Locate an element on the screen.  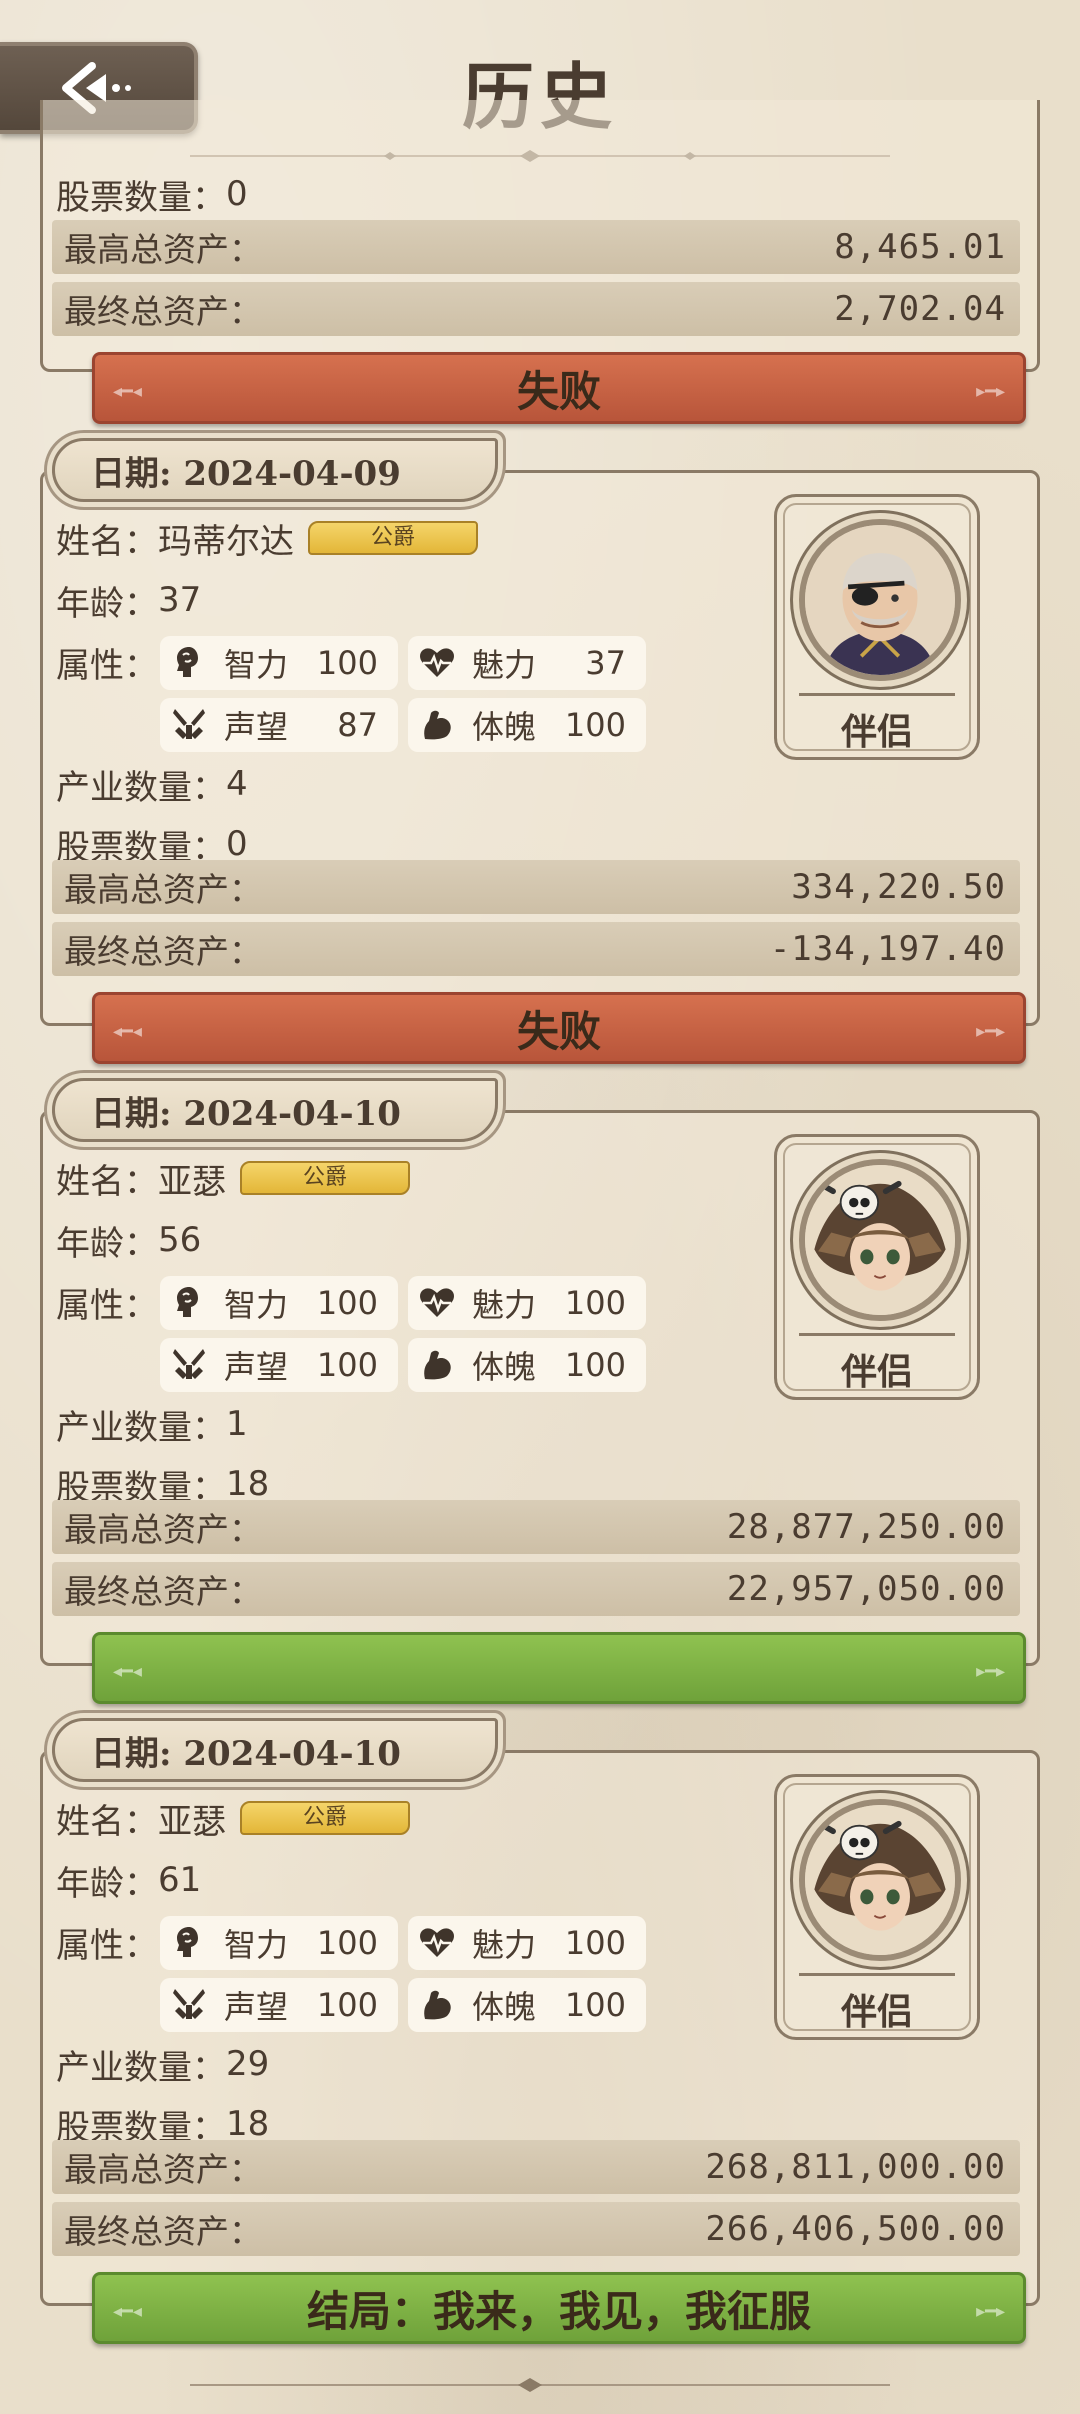
final-assets-value: -134,197.40 is located at coordinates (887, 949).